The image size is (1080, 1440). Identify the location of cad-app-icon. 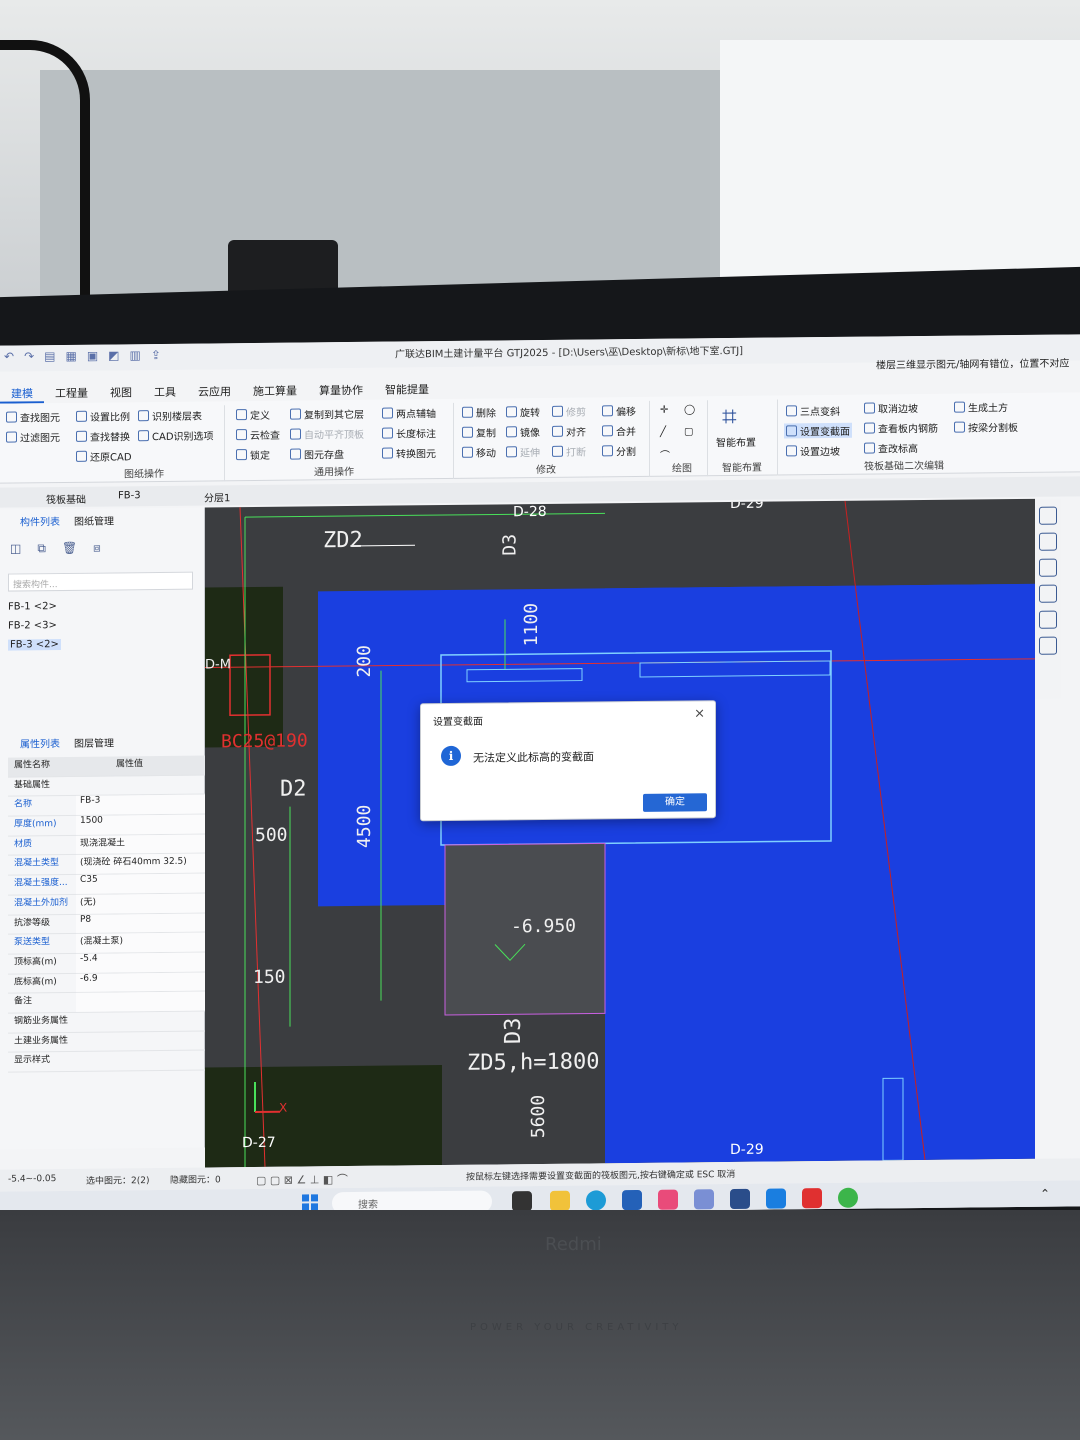
(740, 1199).